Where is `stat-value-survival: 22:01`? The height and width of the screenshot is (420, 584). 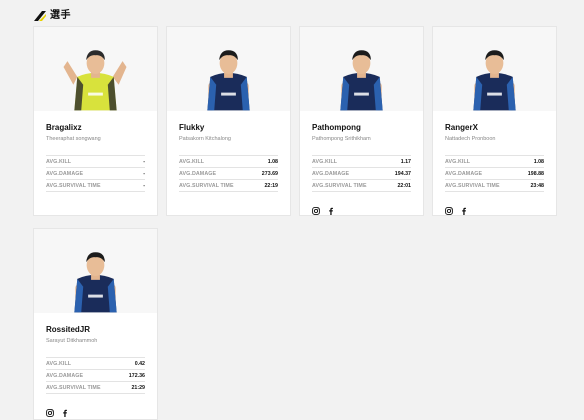
stat-value-survival: 22:01 is located at coordinates (404, 185).